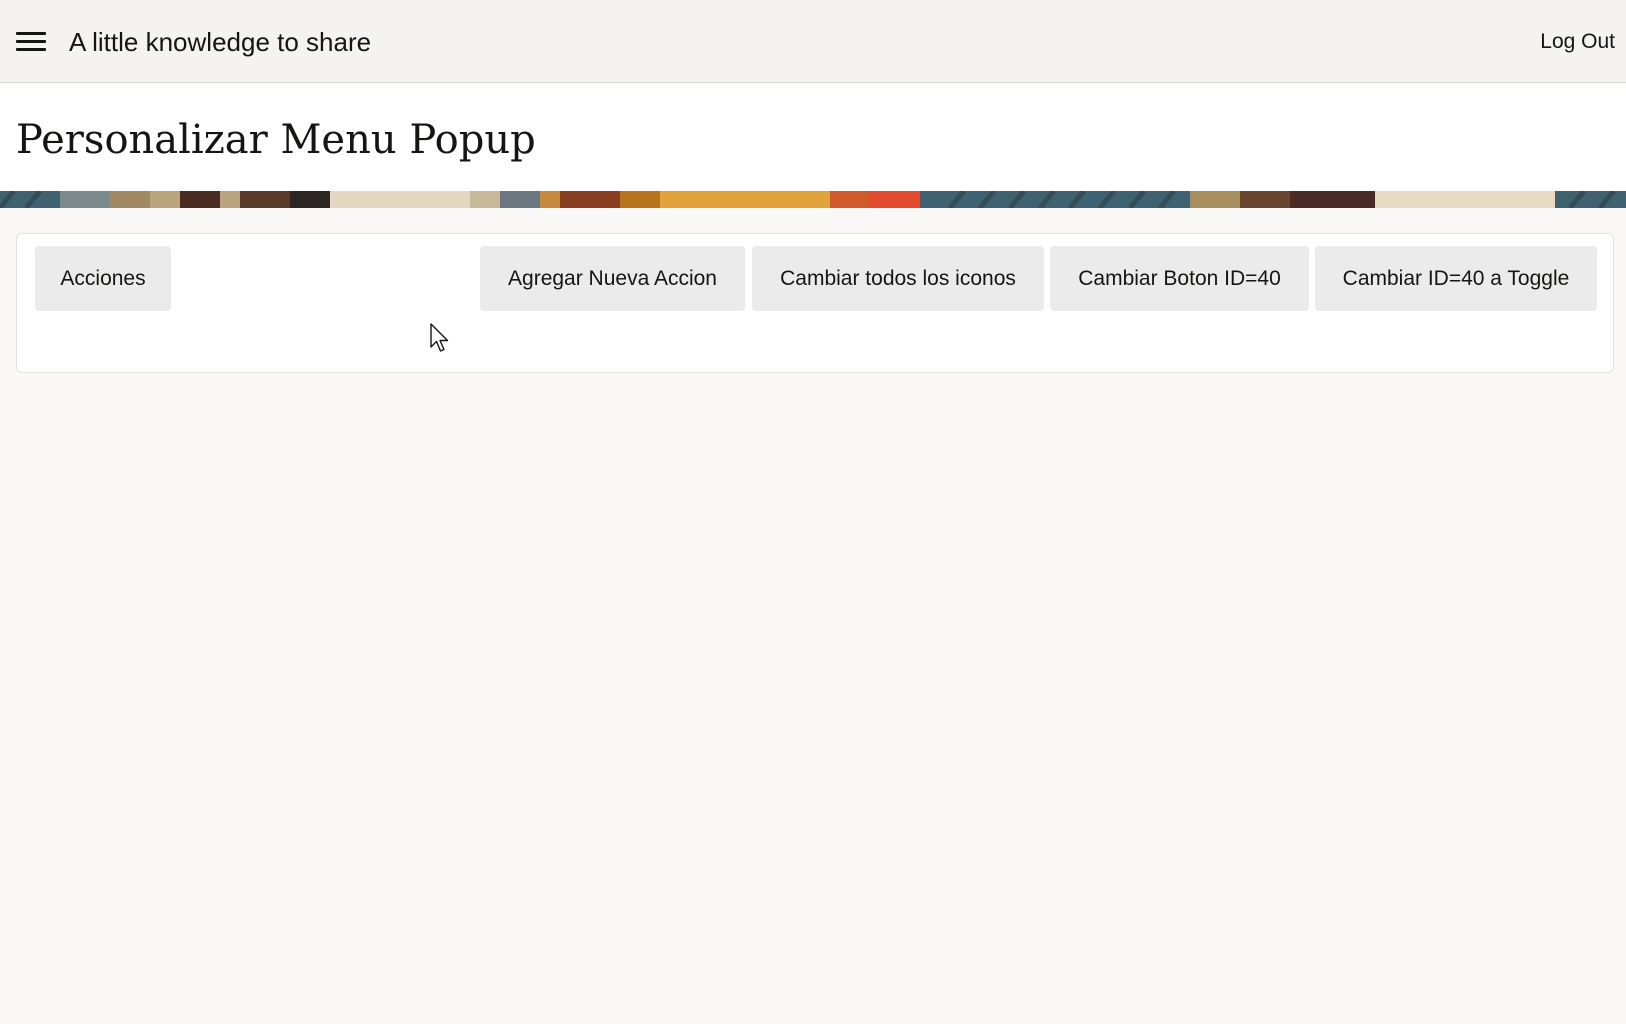 The image size is (1626, 1024). What do you see at coordinates (813, 137) in the screenshot?
I see `page-header: Personalizar Menu Popup` at bounding box center [813, 137].